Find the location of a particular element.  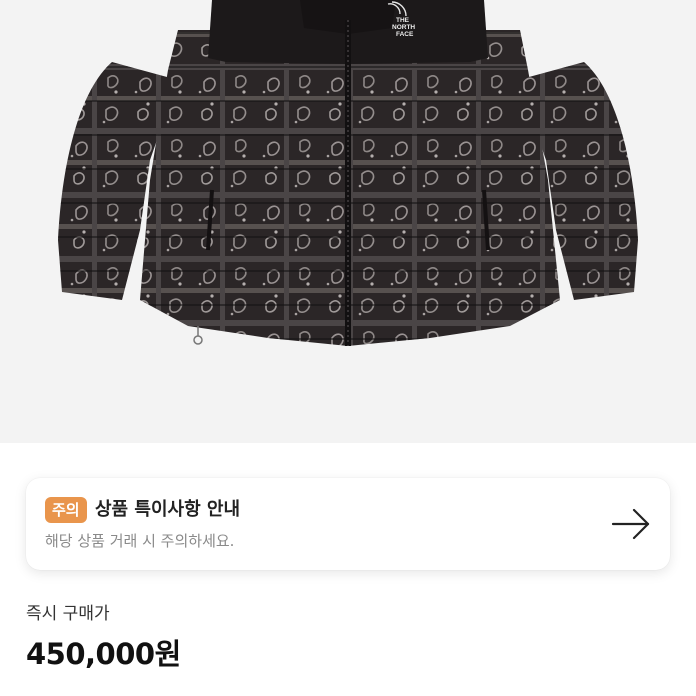

notice-description: 해당 상품 거래 시 주의하세요. is located at coordinates (140, 541).